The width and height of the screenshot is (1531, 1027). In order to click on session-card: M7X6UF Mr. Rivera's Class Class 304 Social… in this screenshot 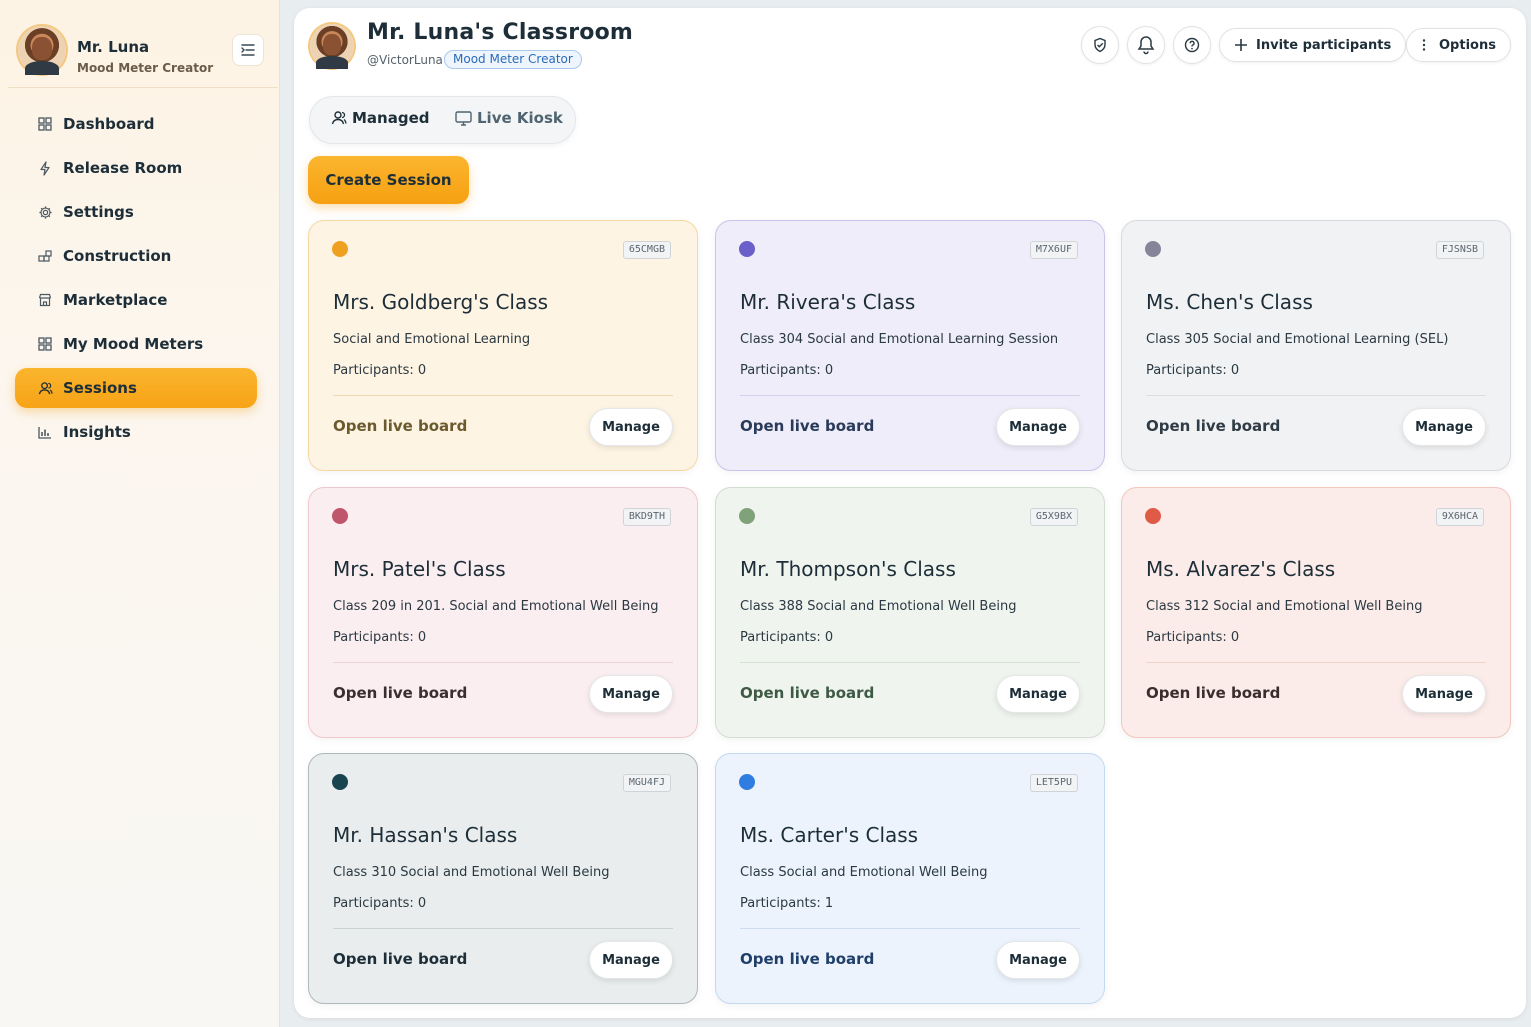, I will do `click(910, 345)`.